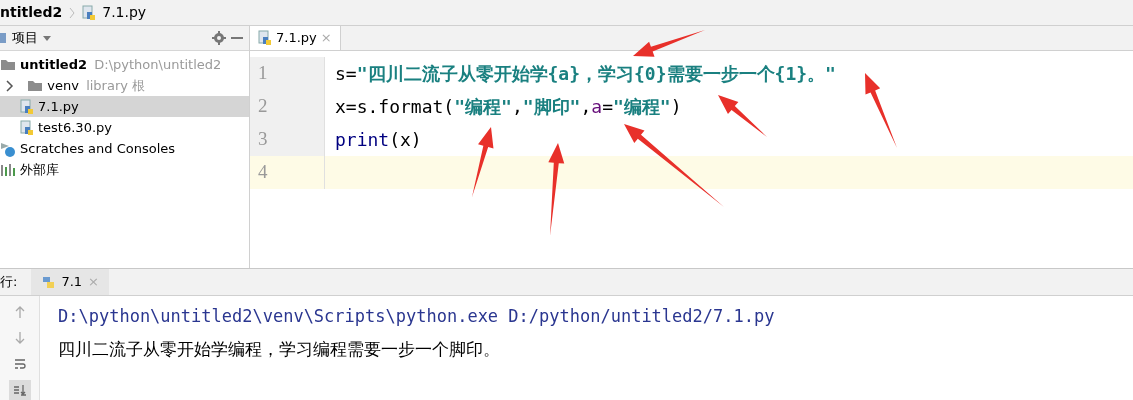 The width and height of the screenshot is (1133, 400). Describe the element at coordinates (54, 65) in the screenshot. I see `item-label: untitled2` at that location.